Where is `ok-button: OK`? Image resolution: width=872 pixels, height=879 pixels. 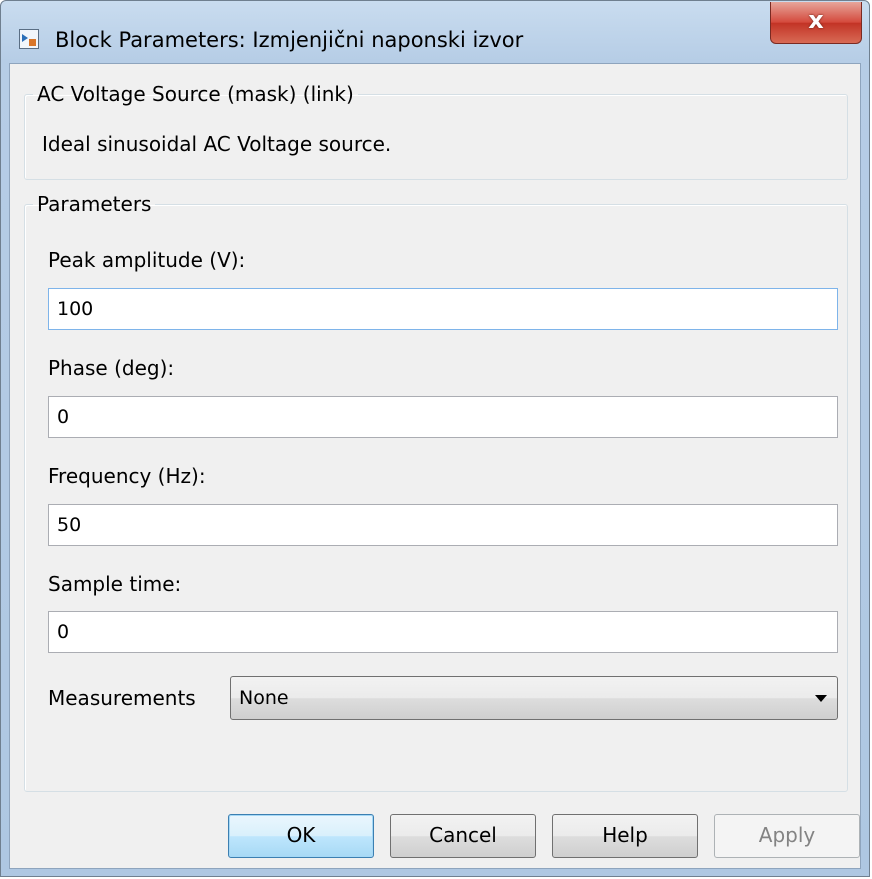
ok-button: OK is located at coordinates (301, 836).